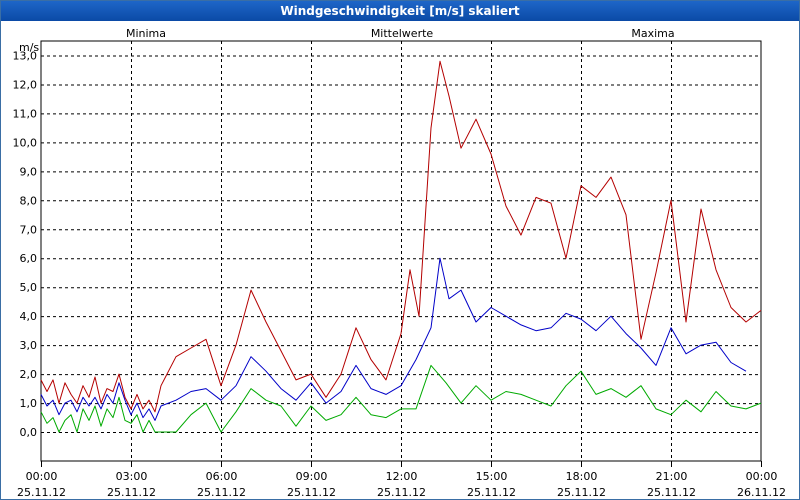 The width and height of the screenshot is (800, 500). I want to click on x-tick-time: 03:00, so click(132, 476).